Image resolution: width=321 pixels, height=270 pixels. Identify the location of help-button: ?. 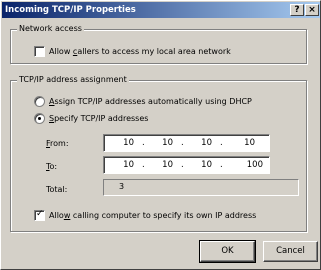
(297, 10).